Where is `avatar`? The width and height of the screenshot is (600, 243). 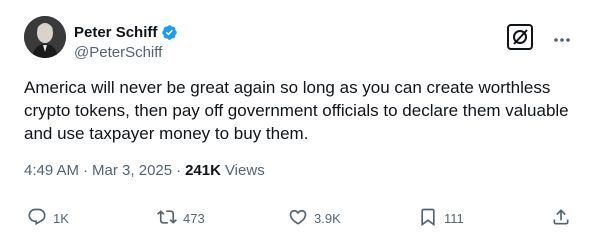 avatar is located at coordinates (45, 37).